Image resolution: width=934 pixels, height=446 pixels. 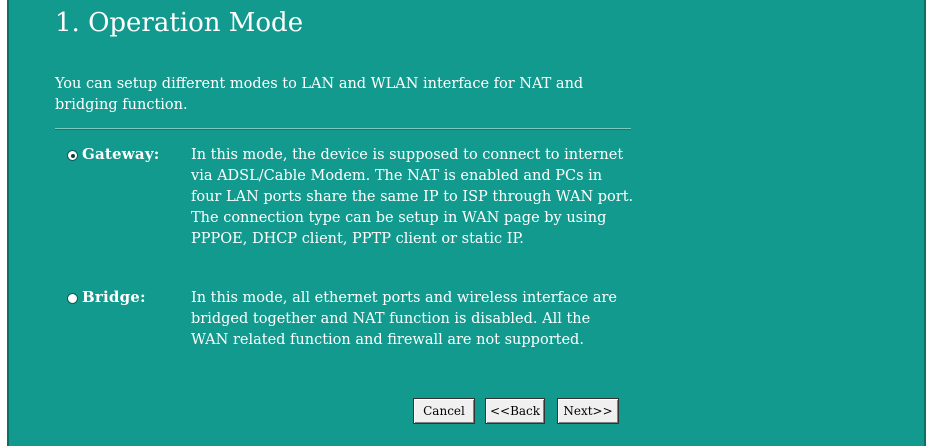 What do you see at coordinates (121, 105) in the screenshot?
I see `intro-line: bridging function.` at bounding box center [121, 105].